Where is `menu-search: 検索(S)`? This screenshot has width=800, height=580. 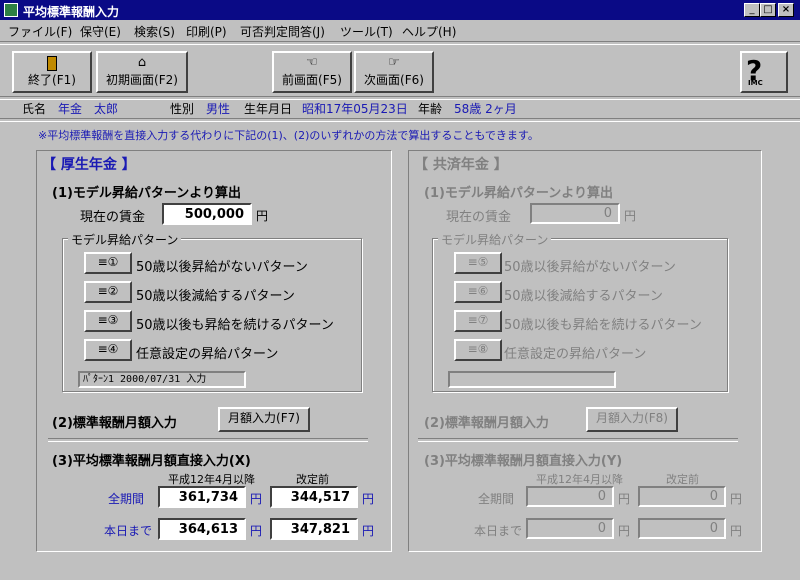 menu-search: 検索(S) is located at coordinates (154, 31).